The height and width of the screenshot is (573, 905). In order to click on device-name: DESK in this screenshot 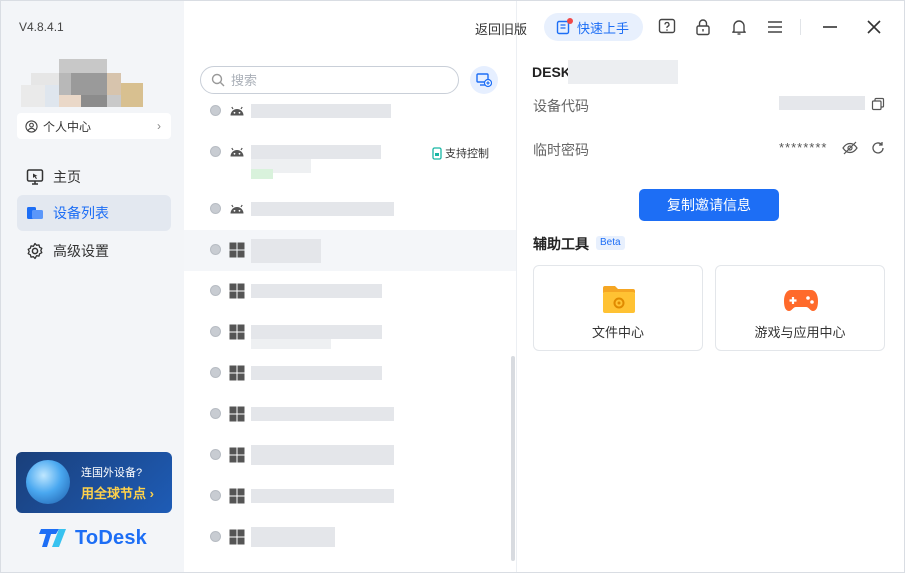, I will do `click(551, 72)`.